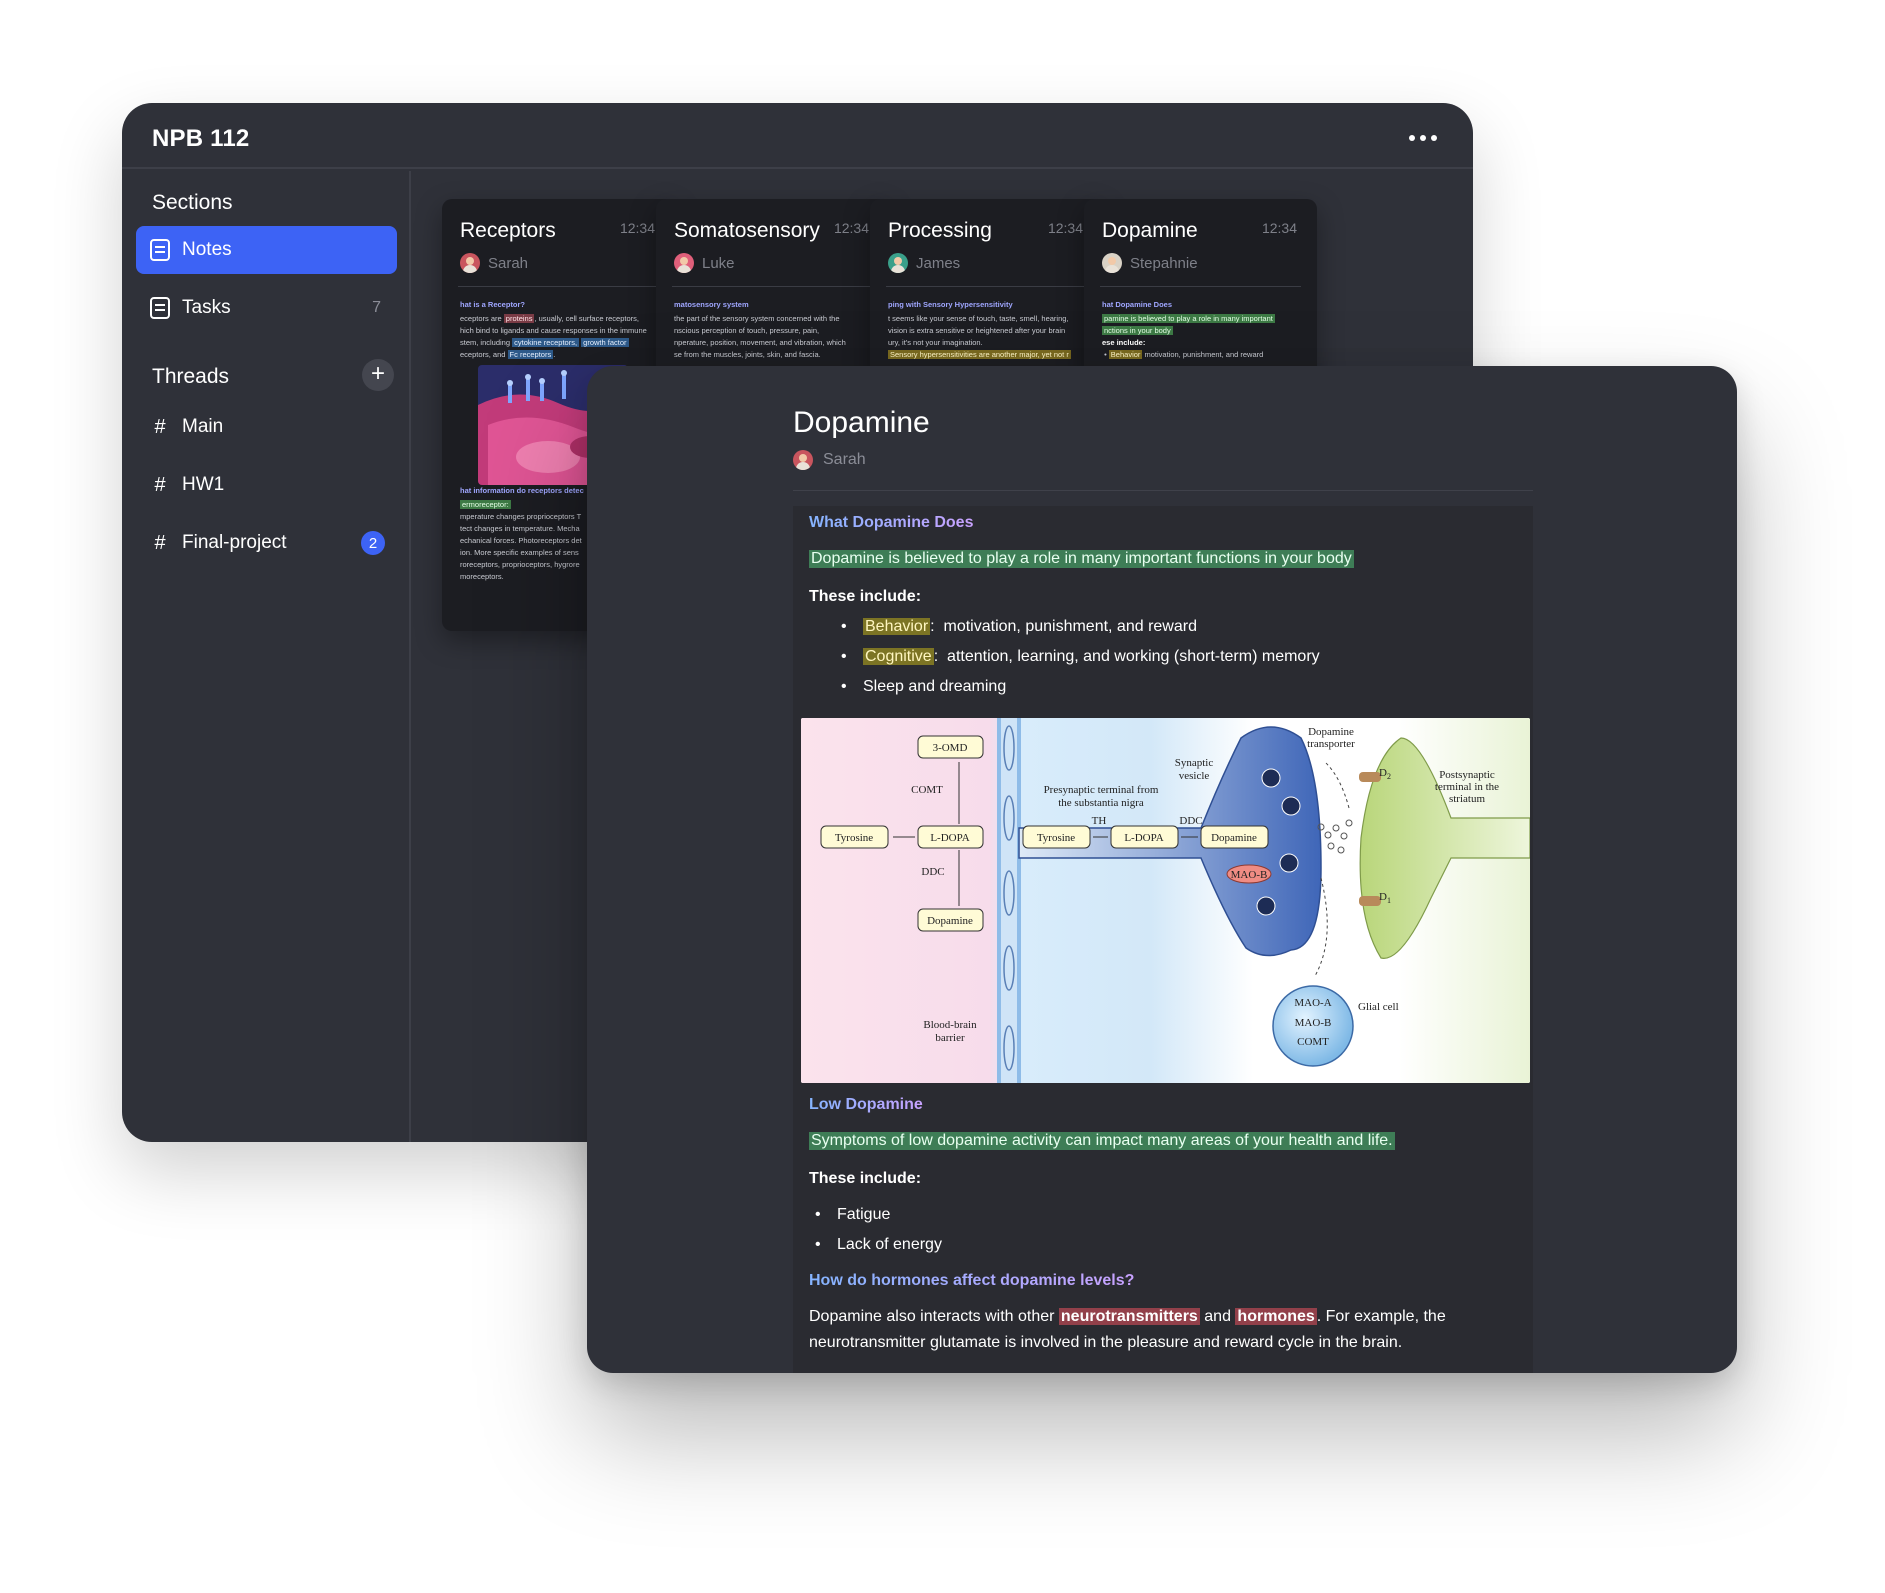 This screenshot has height=1593, width=1885. I want to click on label-maoa-glial: MAO-A, so click(1312, 1003).